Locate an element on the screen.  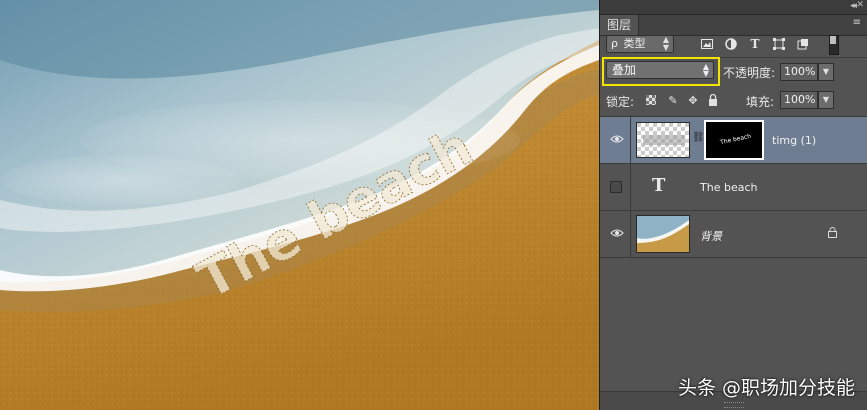
hidden-visibility-box is located at coordinates (616, 187).